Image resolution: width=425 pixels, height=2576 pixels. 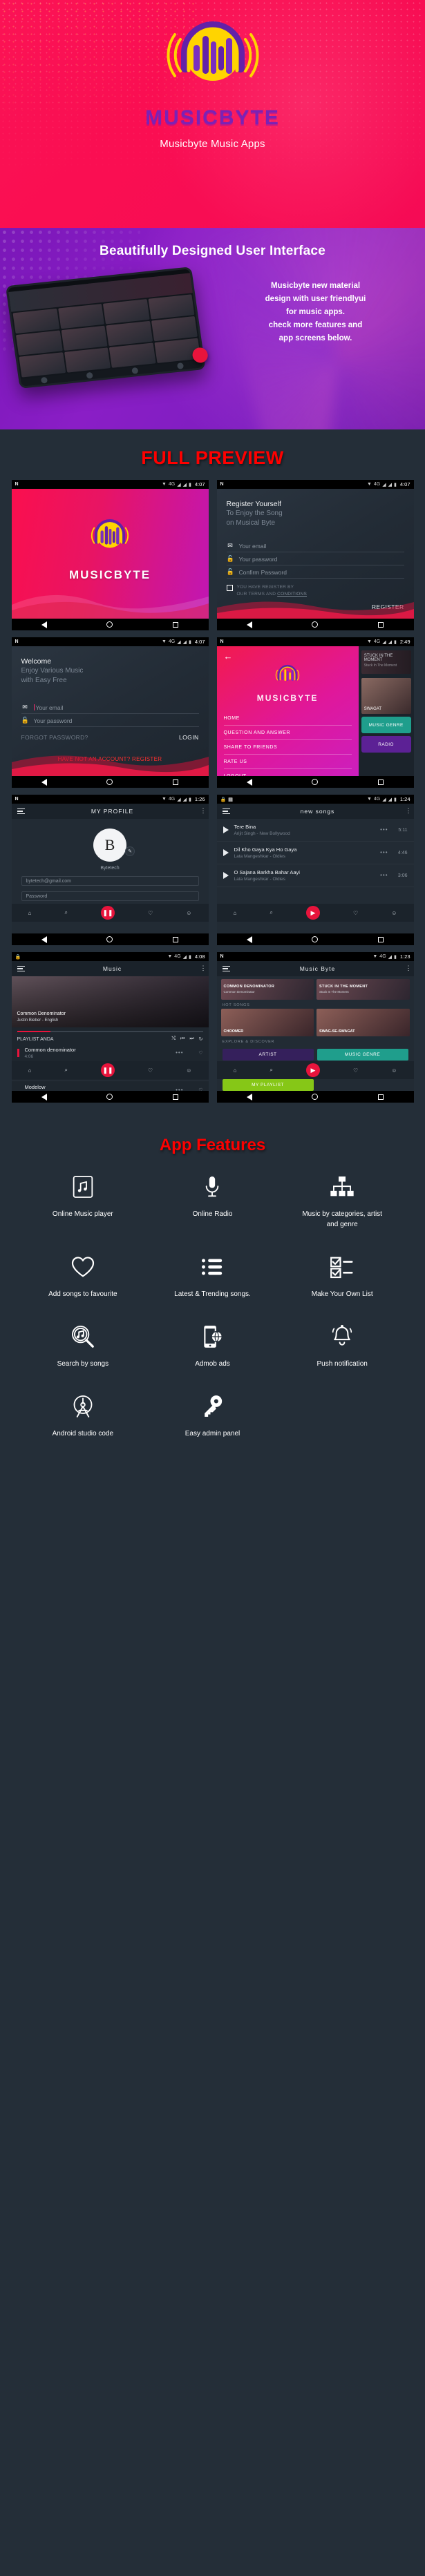 I want to click on login-submit-button: LOGIN, so click(x=188, y=738).